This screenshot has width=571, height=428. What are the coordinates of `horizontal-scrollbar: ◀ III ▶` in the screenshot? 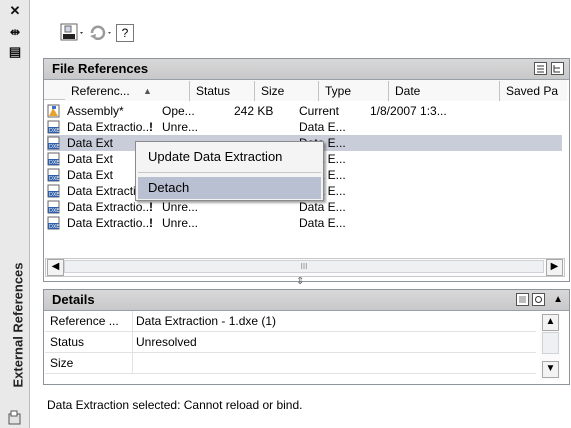 It's located at (305, 267).